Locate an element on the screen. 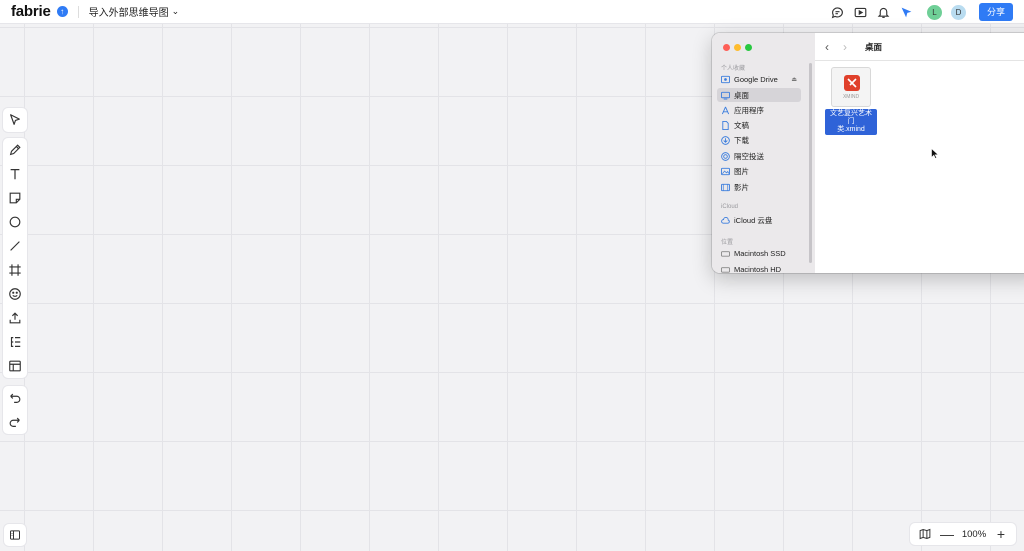 This screenshot has width=1024, height=551. sidebar-item-label: Macintosh HD is located at coordinates (758, 269).